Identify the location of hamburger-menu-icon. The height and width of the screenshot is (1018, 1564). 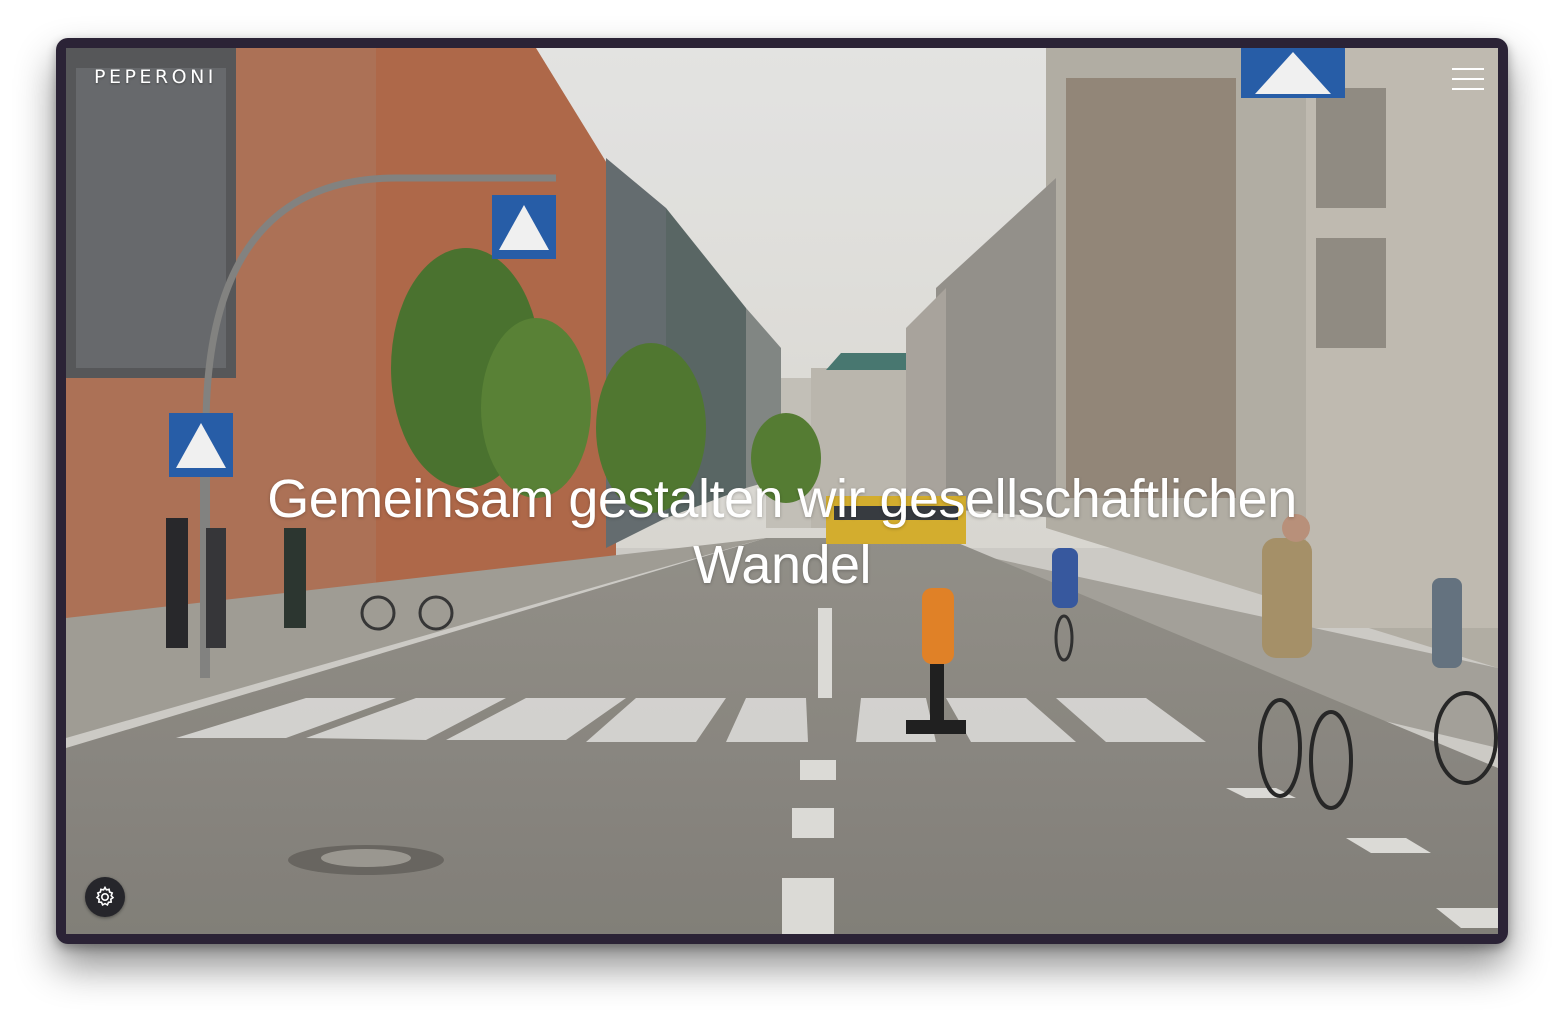
(1468, 80).